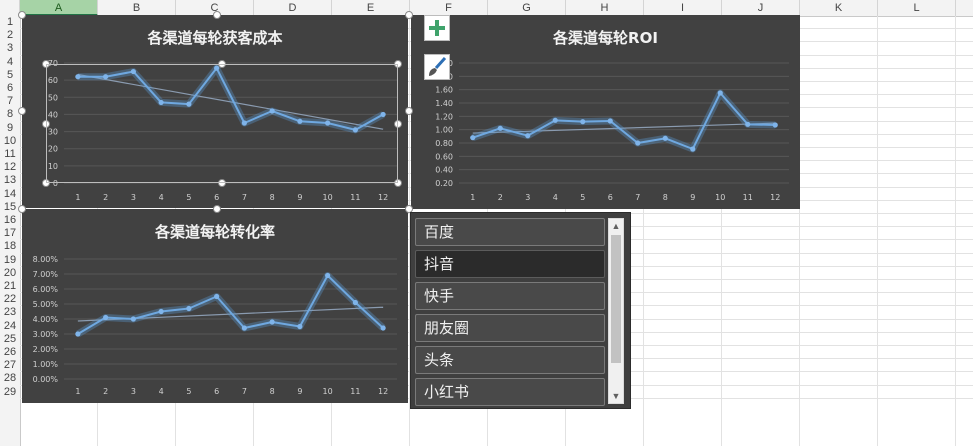  What do you see at coordinates (616, 299) in the screenshot?
I see `scrollbar-thumb` at bounding box center [616, 299].